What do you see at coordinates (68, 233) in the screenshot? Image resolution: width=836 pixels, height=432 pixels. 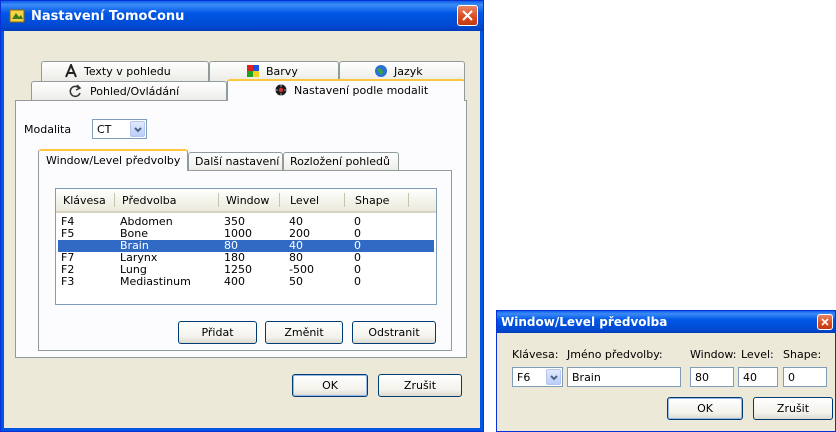 I see `cell-key: F5` at bounding box center [68, 233].